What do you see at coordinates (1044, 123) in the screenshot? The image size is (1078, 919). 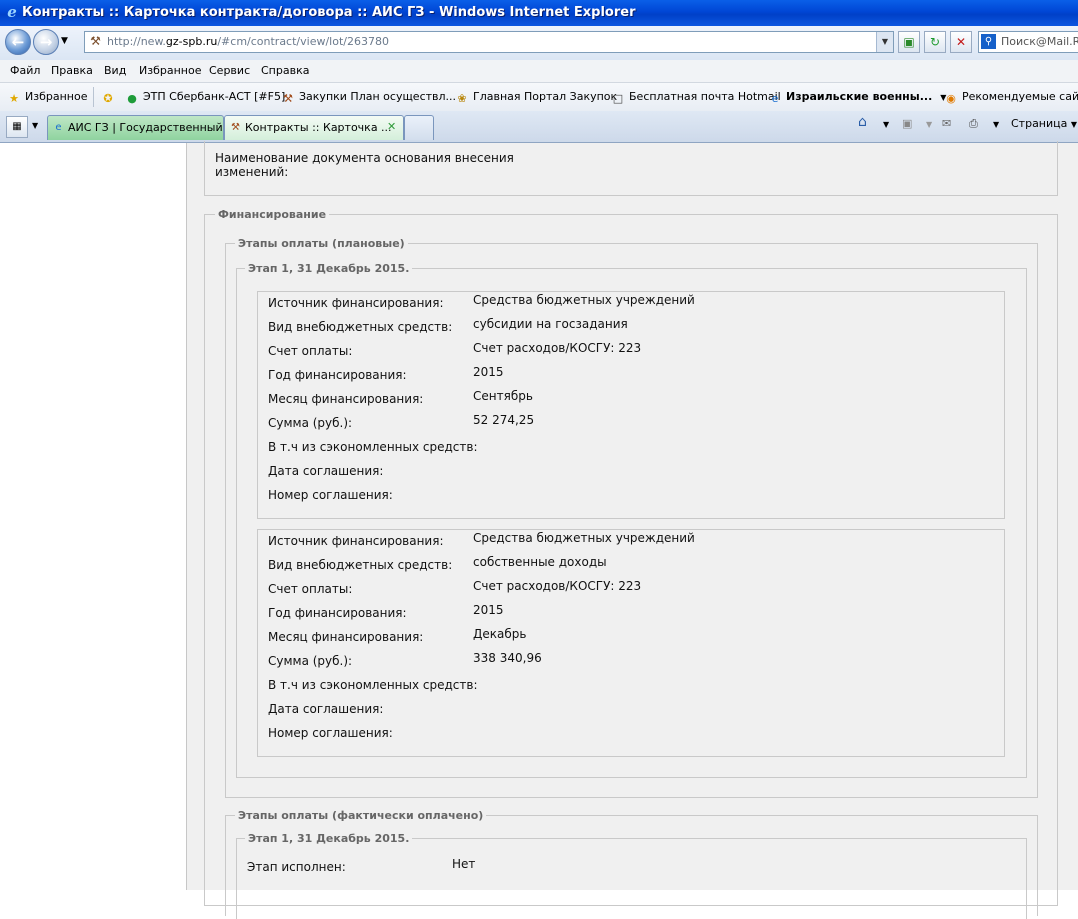 I see `page-menu: Страница ▼` at bounding box center [1044, 123].